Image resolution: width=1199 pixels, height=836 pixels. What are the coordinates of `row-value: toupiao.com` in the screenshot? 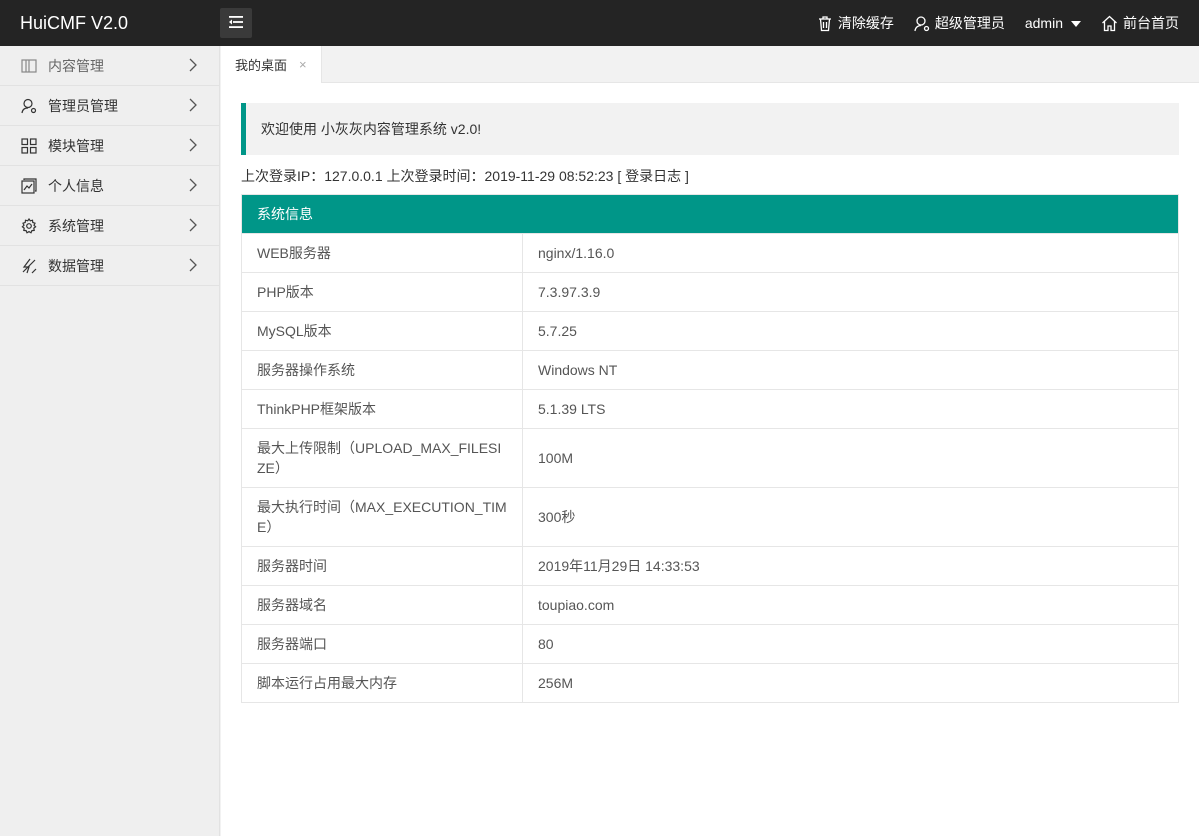 It's located at (576, 605).